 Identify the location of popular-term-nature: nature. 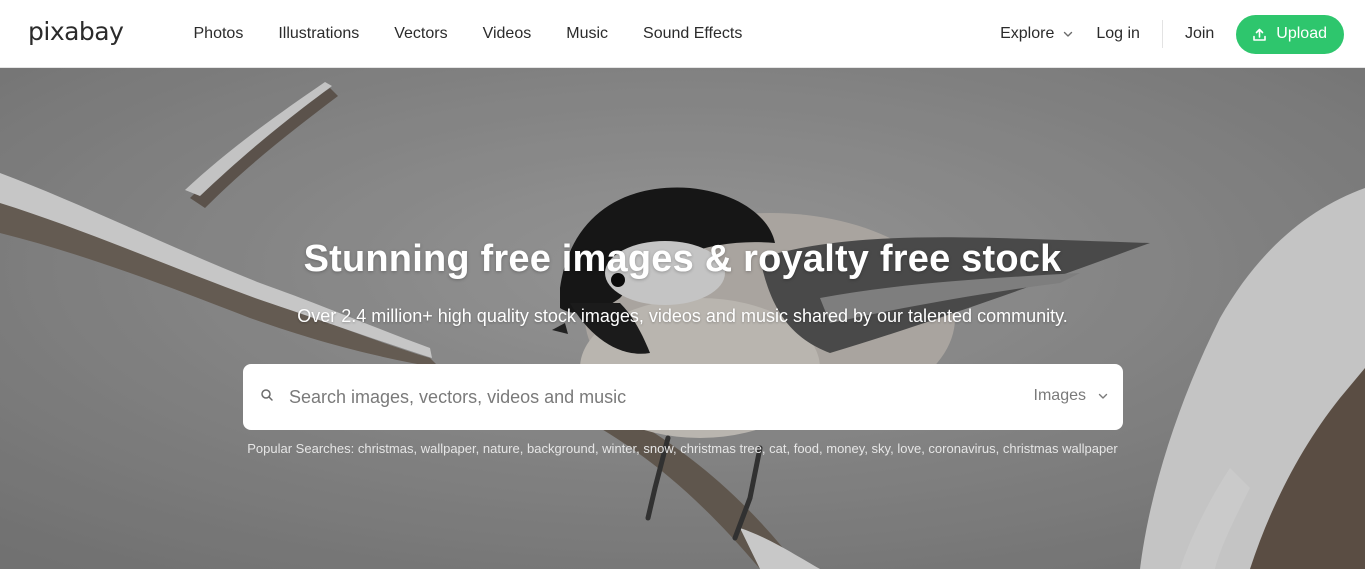
(501, 448).